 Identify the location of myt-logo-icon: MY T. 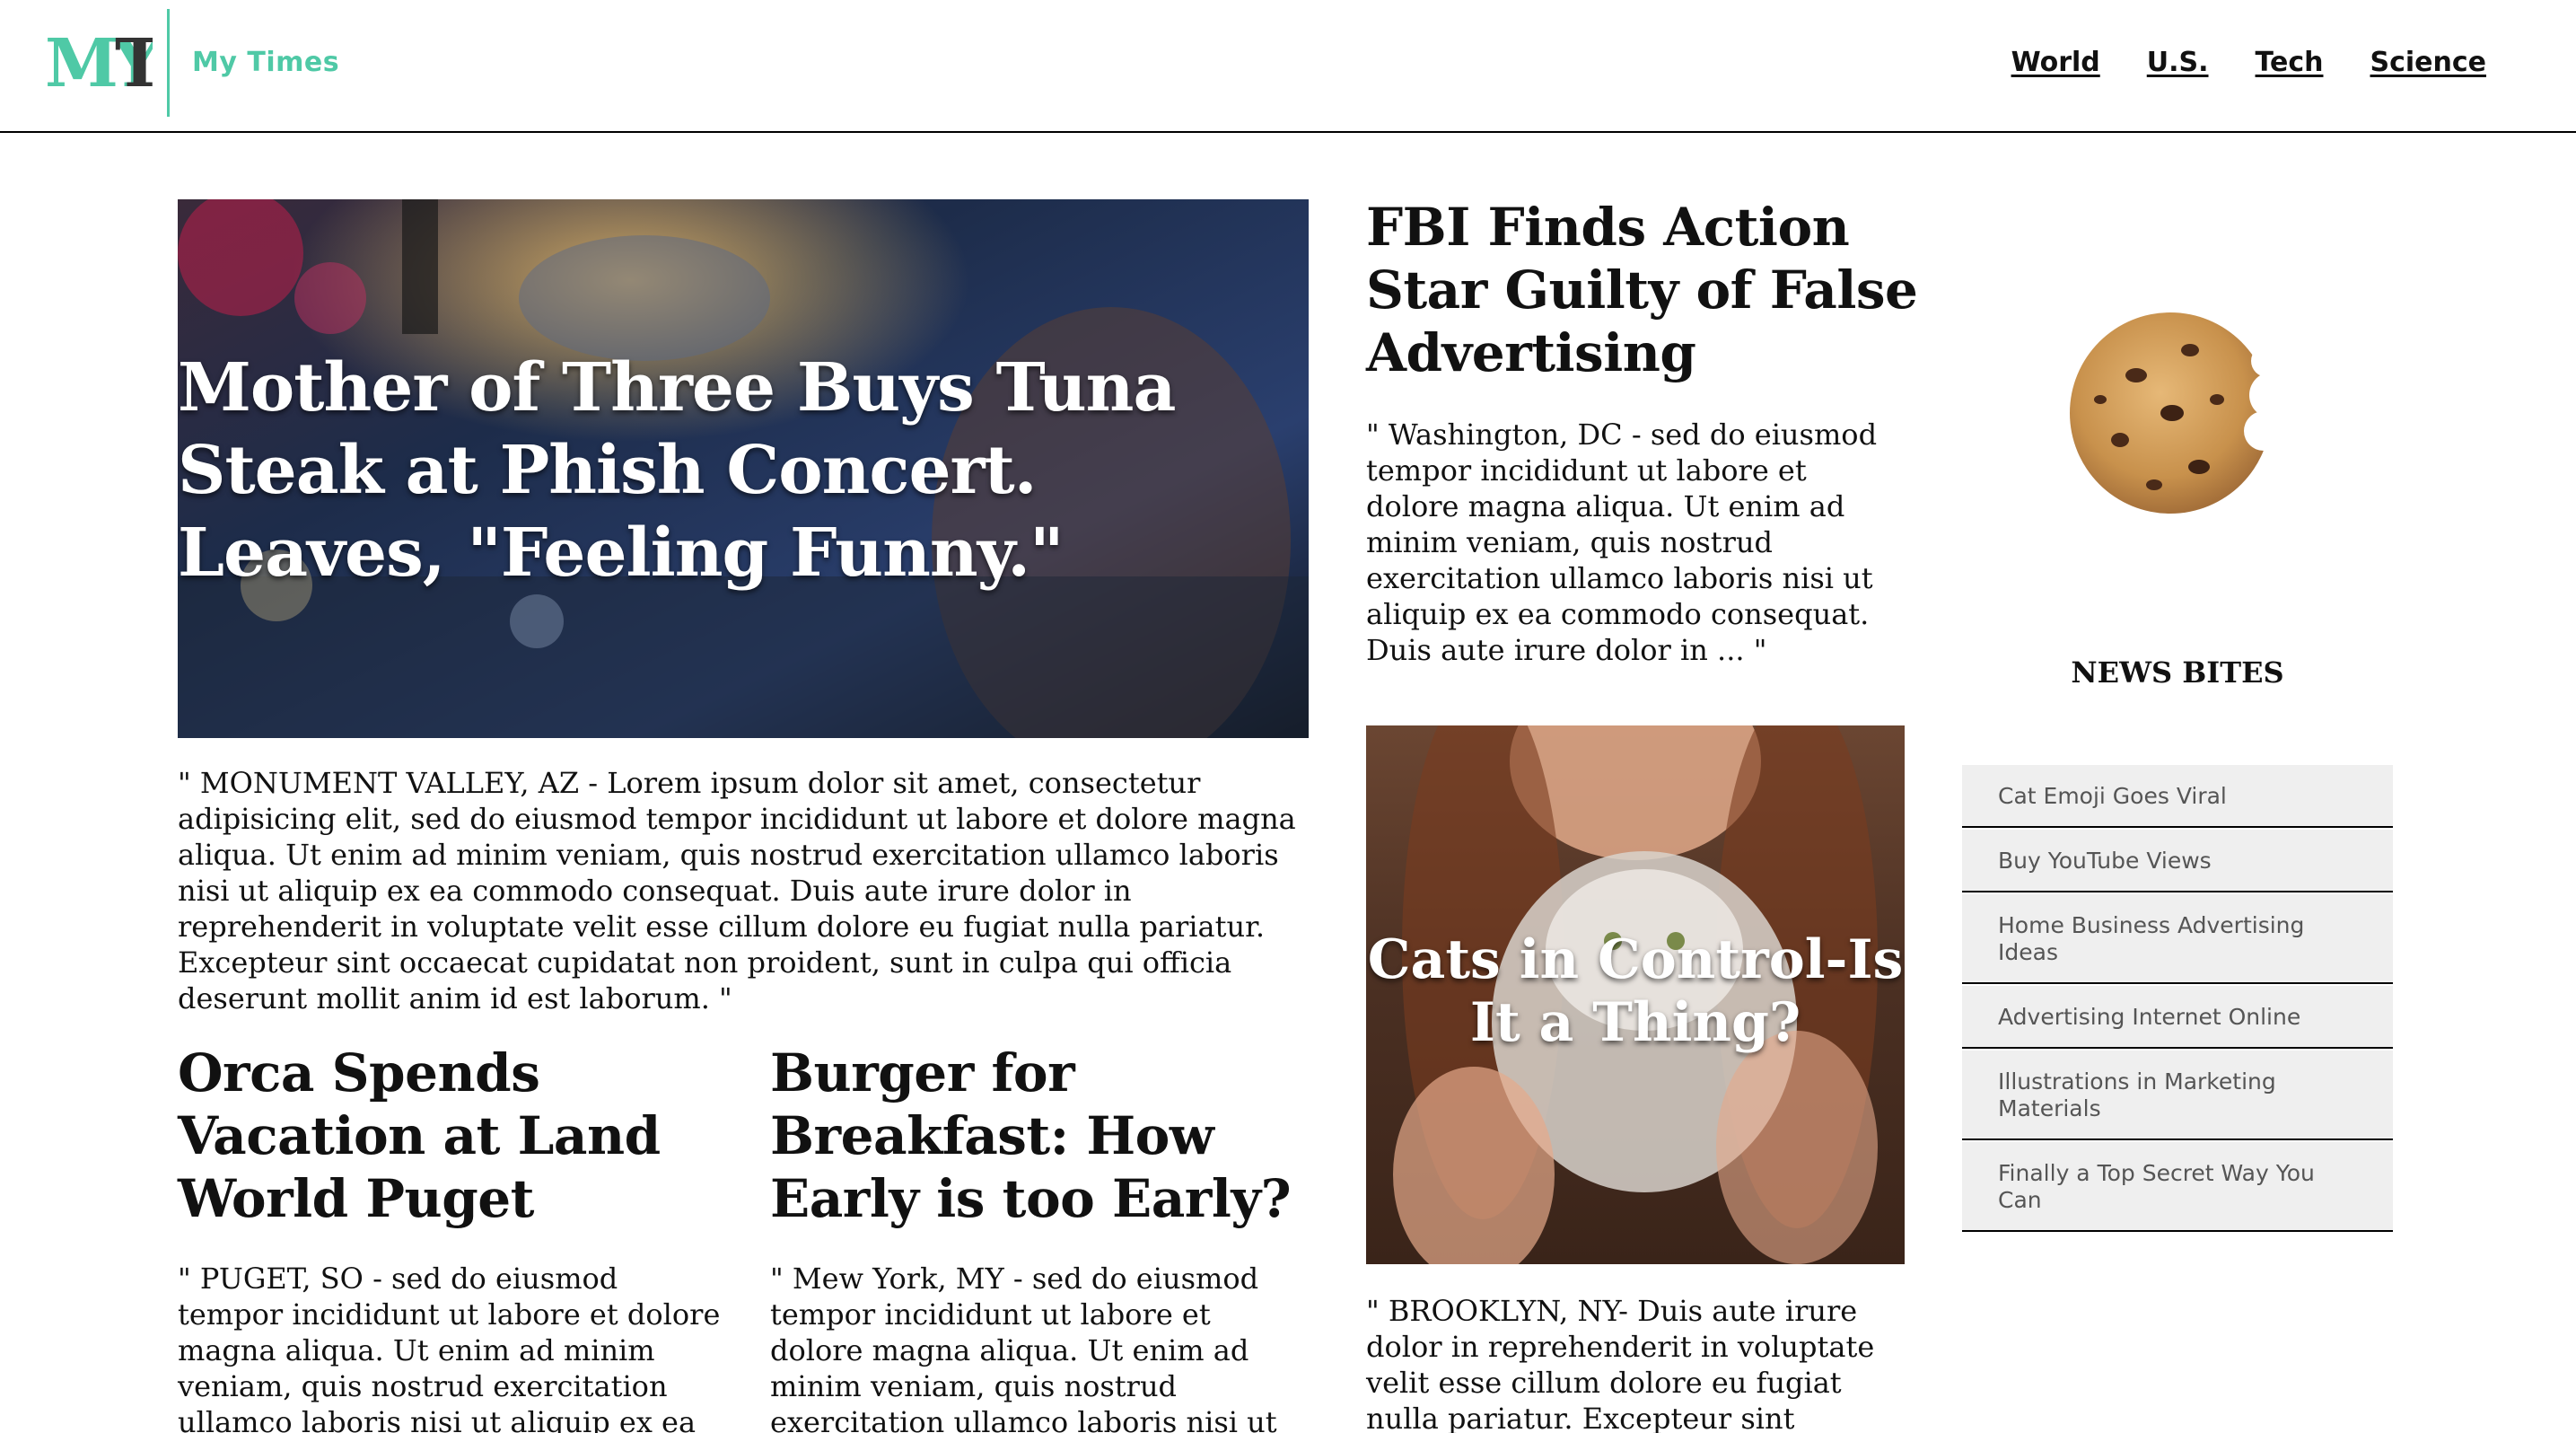
(99, 63).